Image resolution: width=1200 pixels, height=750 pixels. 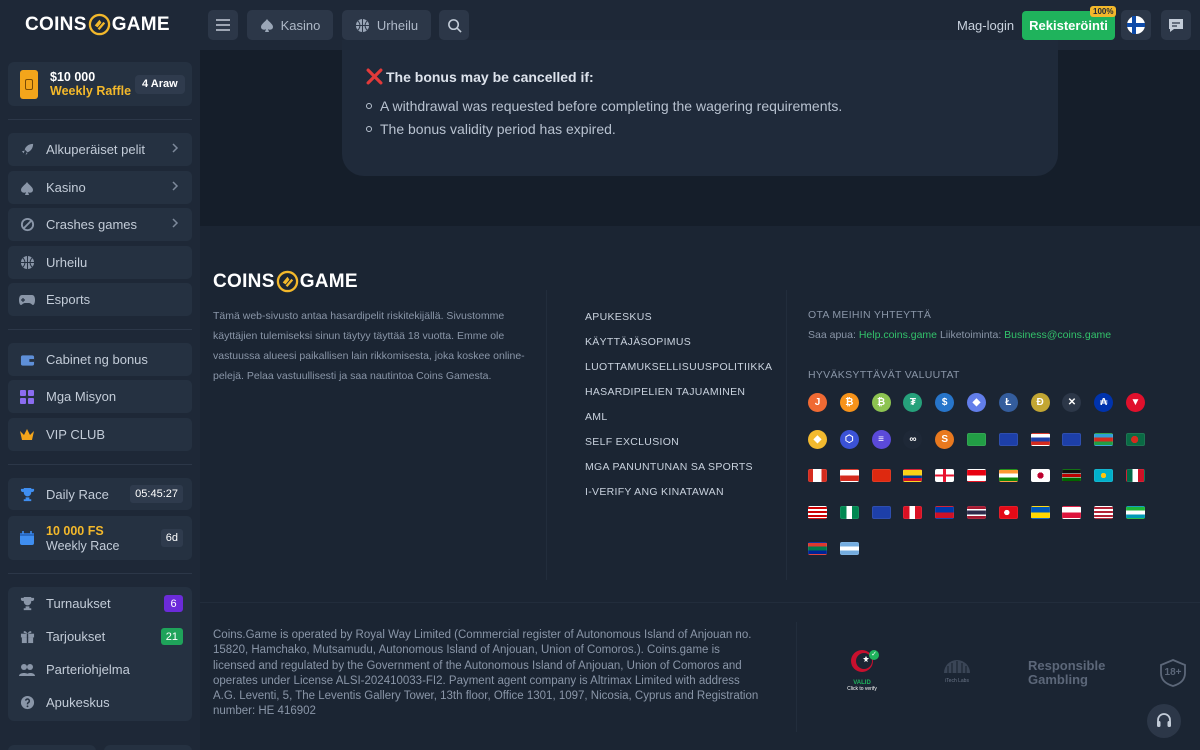 What do you see at coordinates (27, 703) in the screenshot?
I see `help-icon` at bounding box center [27, 703].